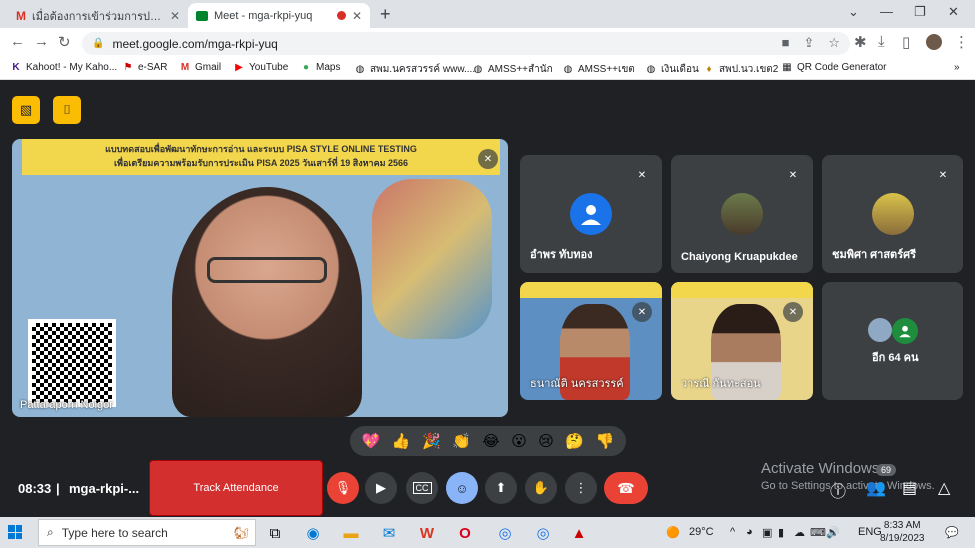 Image resolution: width=975 pixels, height=548 pixels. Describe the element at coordinates (371, 441) in the screenshot. I see `heart-reaction: 💖` at that location.